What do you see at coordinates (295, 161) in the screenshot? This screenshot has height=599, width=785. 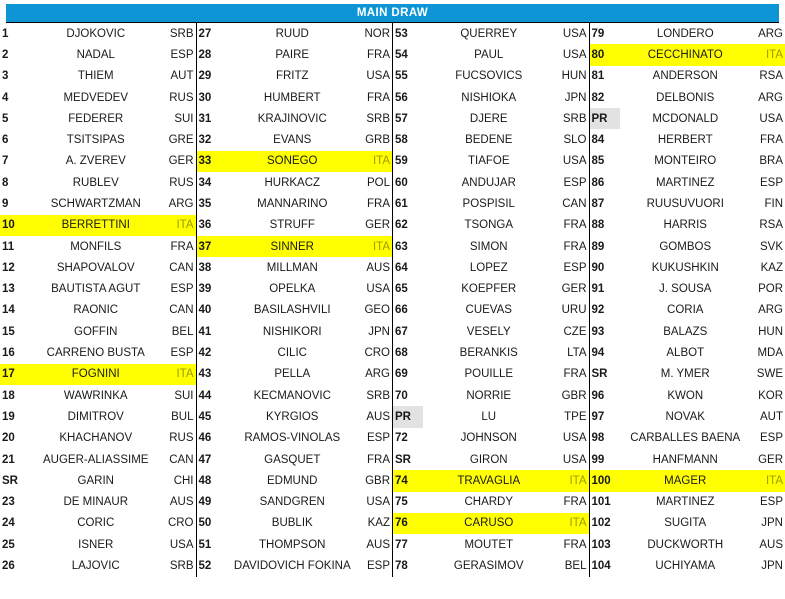 I see `table-row: 33SONEGOITA` at bounding box center [295, 161].